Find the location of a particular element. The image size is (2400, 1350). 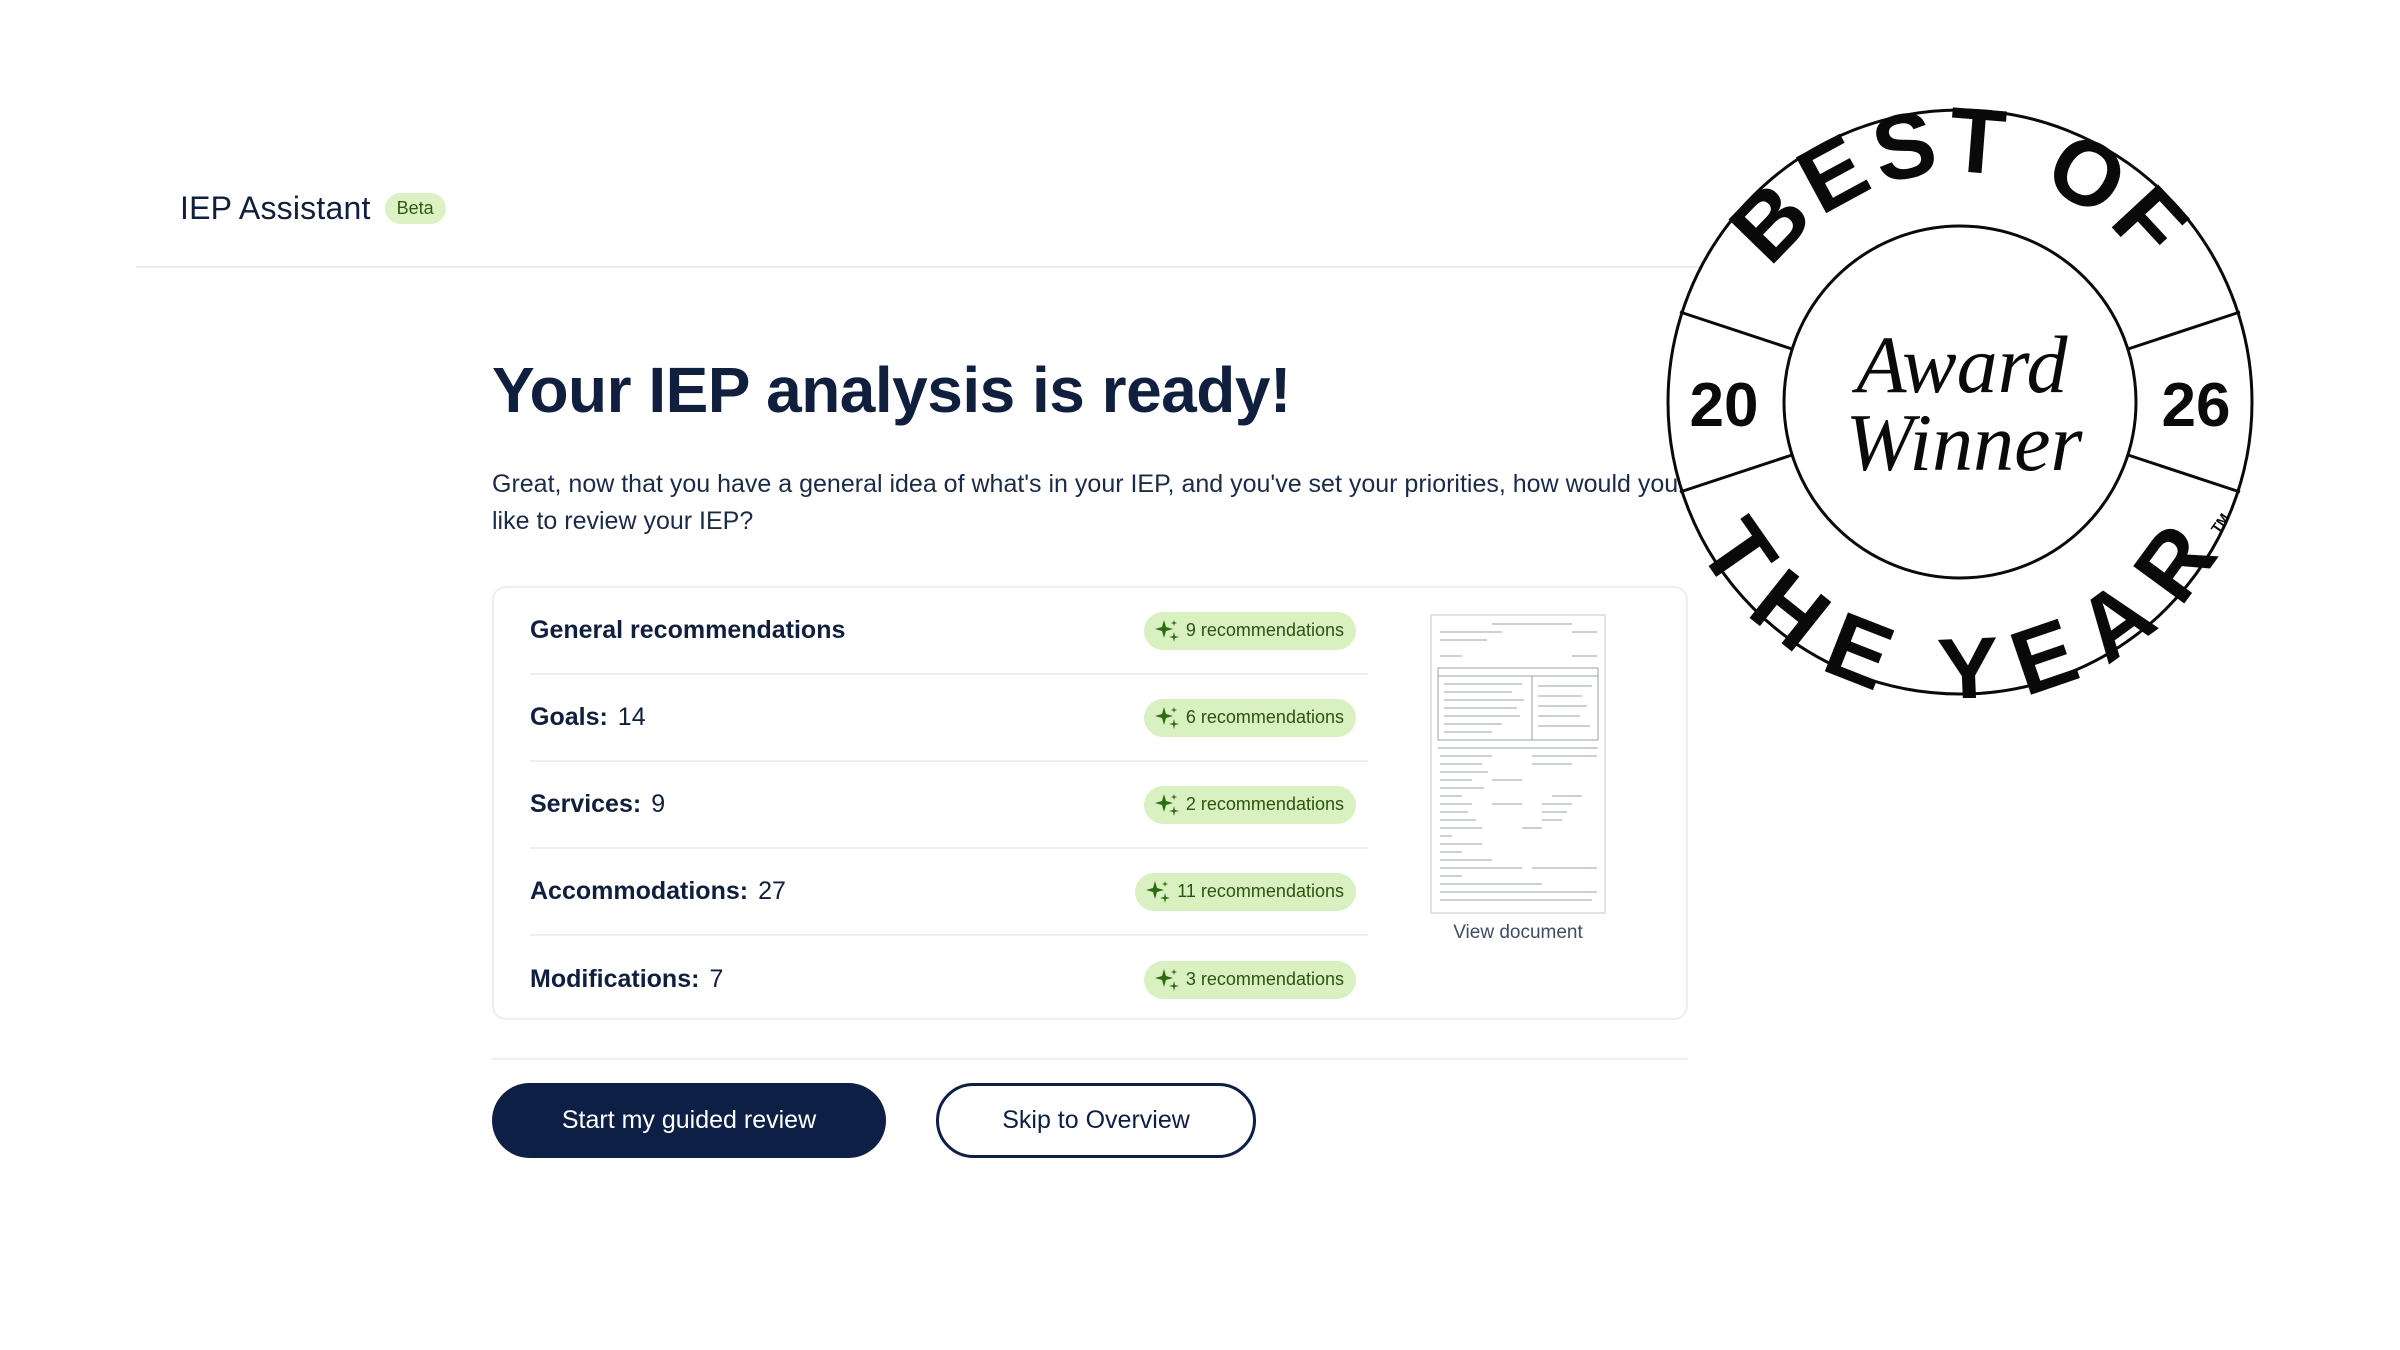

recommendations-text: 6 recommendations is located at coordinates (1264, 717).